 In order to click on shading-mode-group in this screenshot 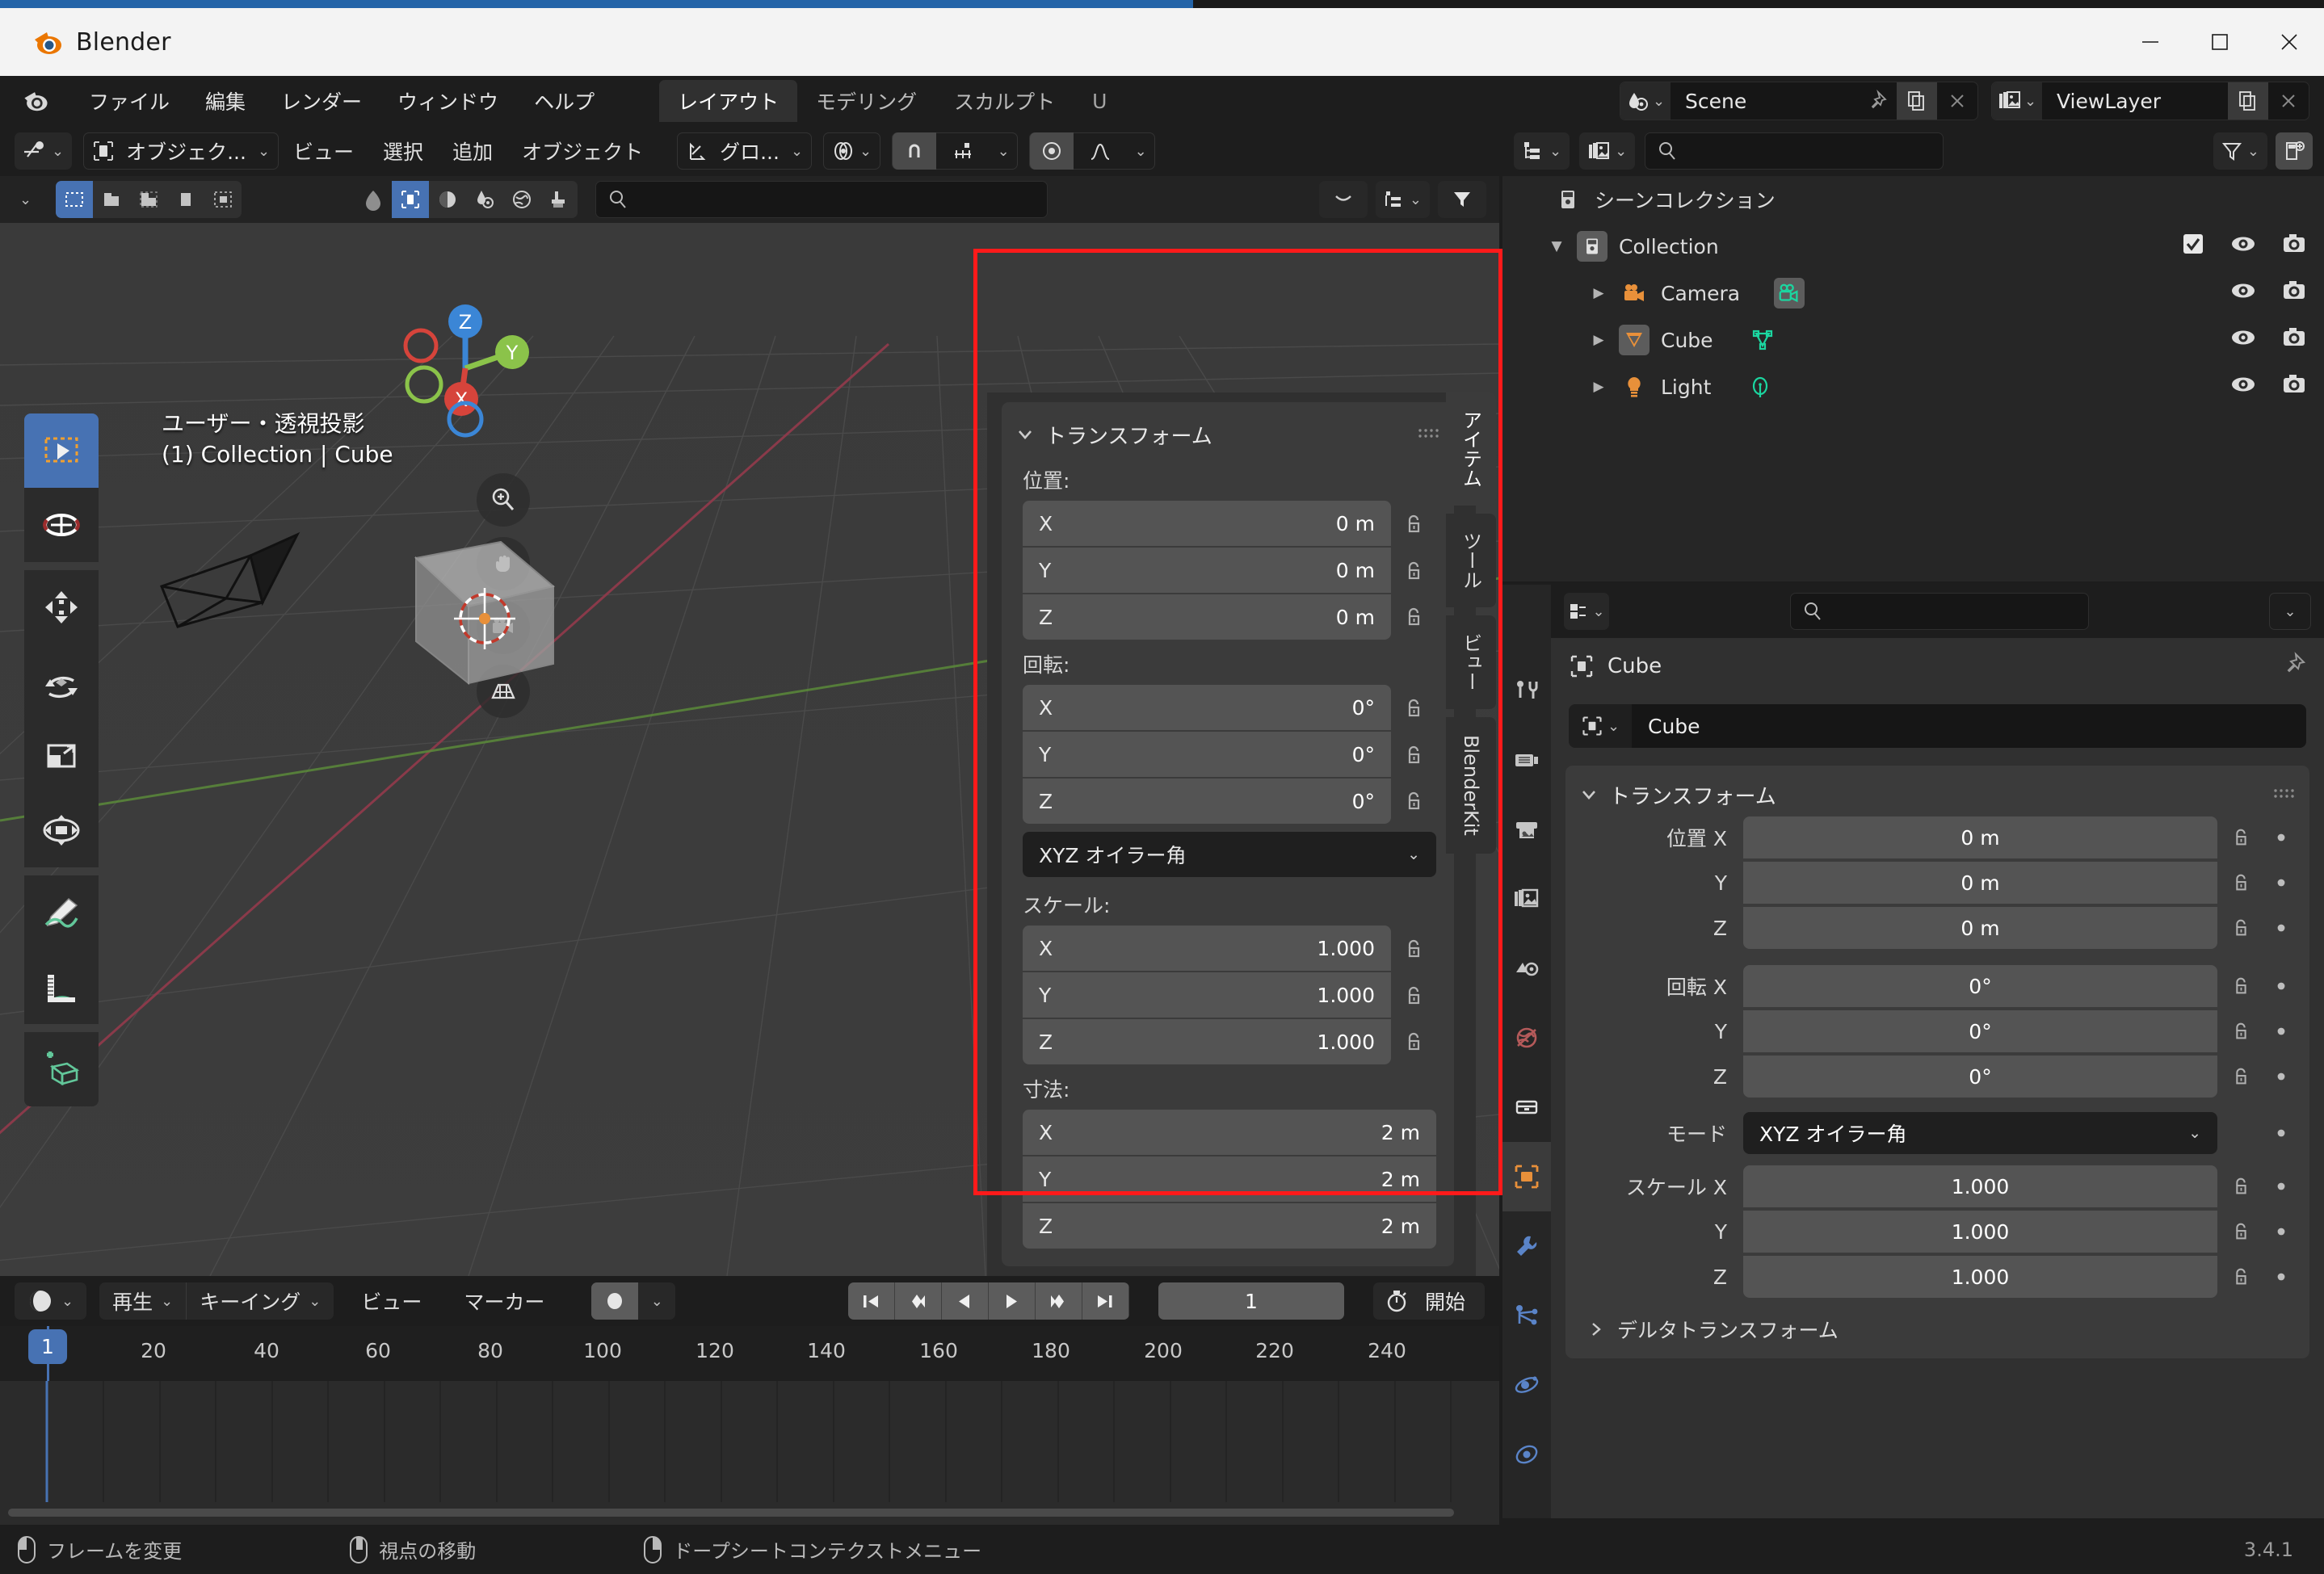, I will do `click(467, 199)`.